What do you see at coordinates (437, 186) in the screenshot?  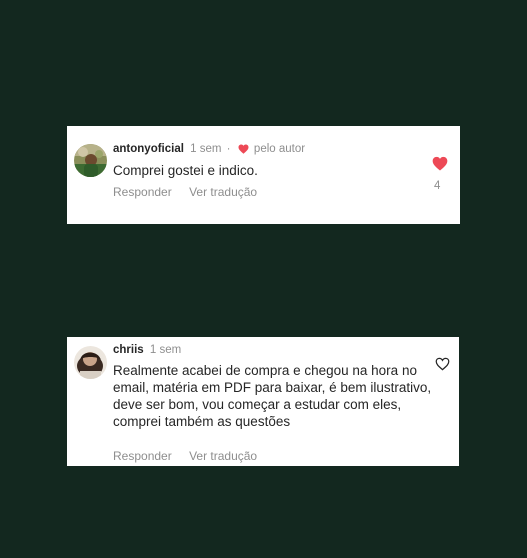 I see `like-count: 4` at bounding box center [437, 186].